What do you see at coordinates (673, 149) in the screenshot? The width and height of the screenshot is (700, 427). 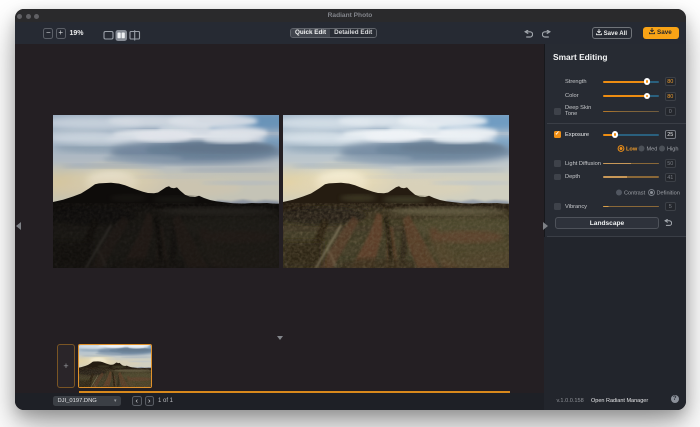 I see `svg-text: High` at bounding box center [673, 149].